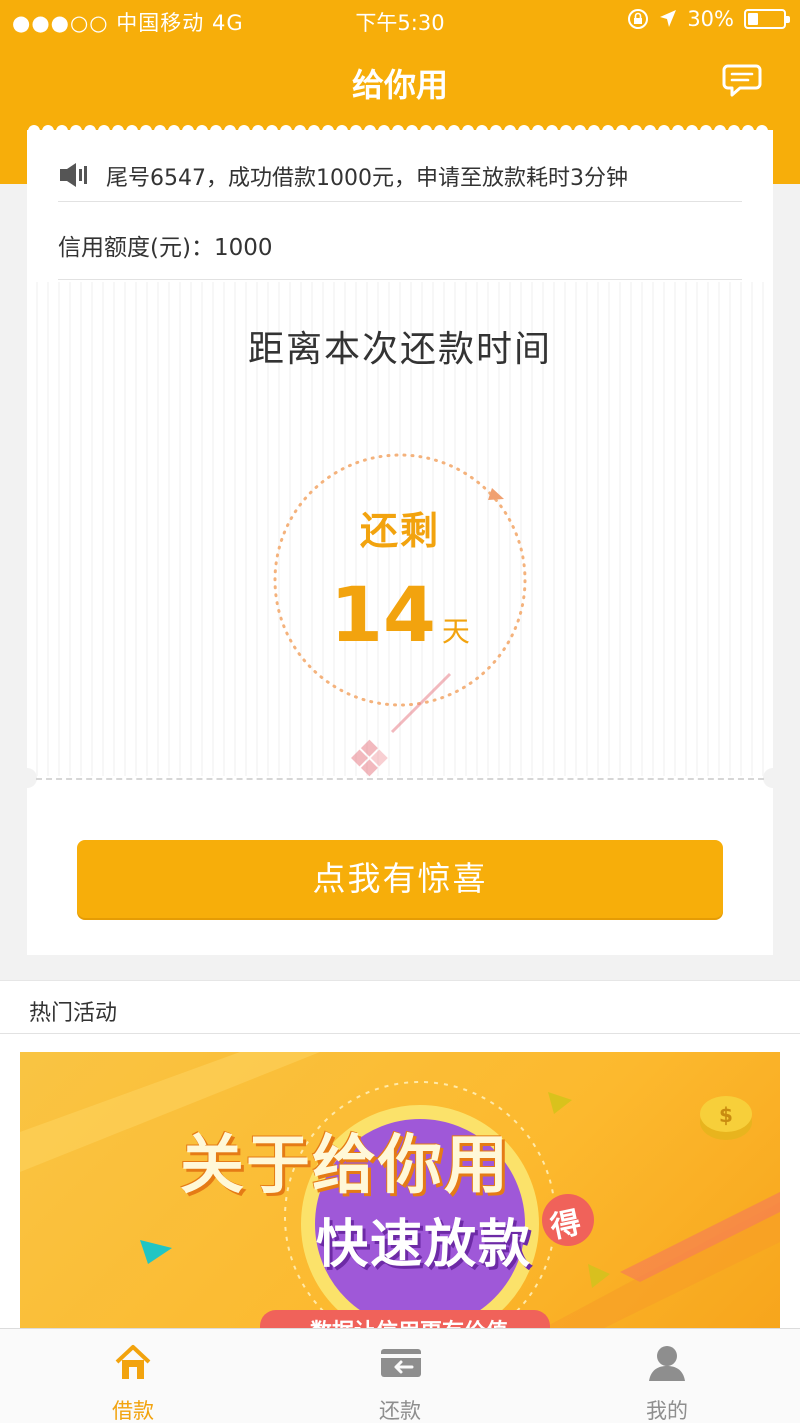  I want to click on tab-bar: 借款 还款 我的, so click(400, 1375).